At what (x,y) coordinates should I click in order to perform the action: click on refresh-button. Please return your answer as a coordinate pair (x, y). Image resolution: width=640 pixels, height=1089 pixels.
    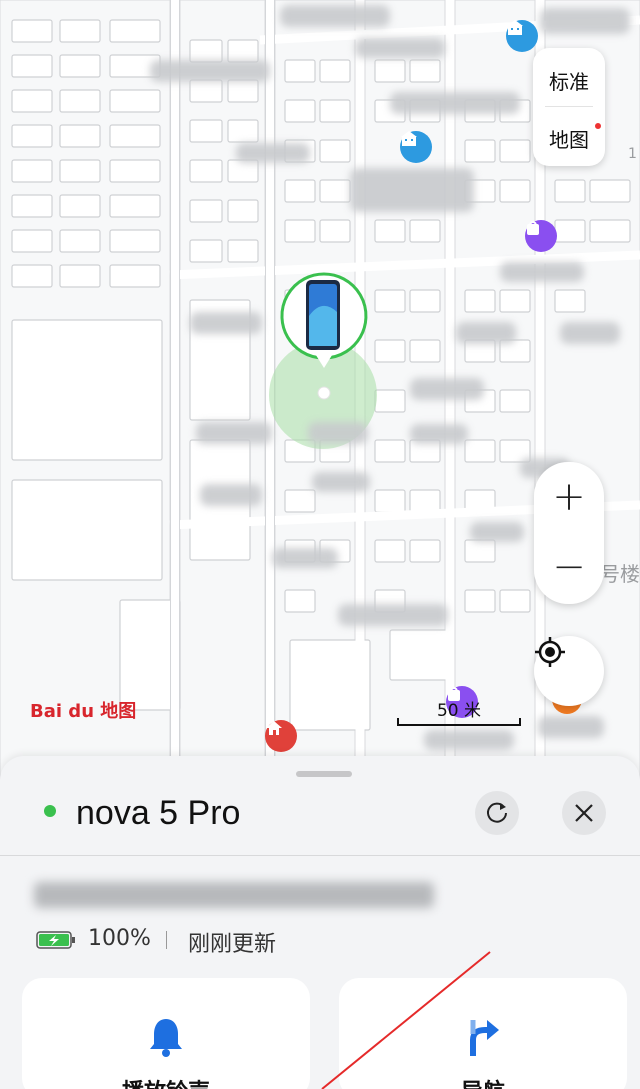
    Looking at the image, I should click on (497, 813).